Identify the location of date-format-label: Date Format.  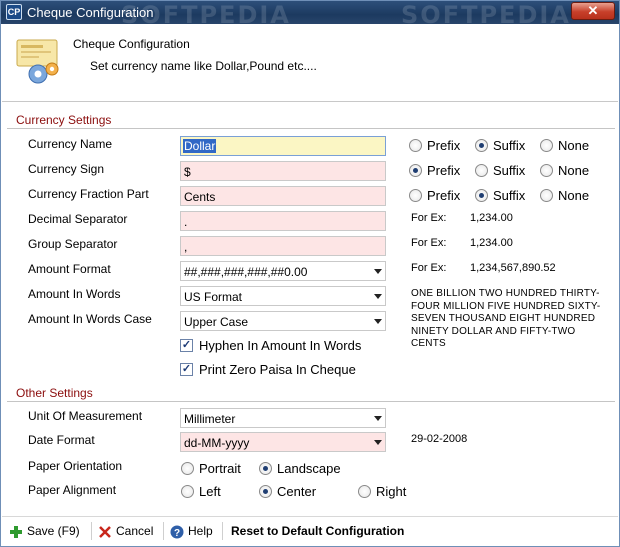
(61, 440).